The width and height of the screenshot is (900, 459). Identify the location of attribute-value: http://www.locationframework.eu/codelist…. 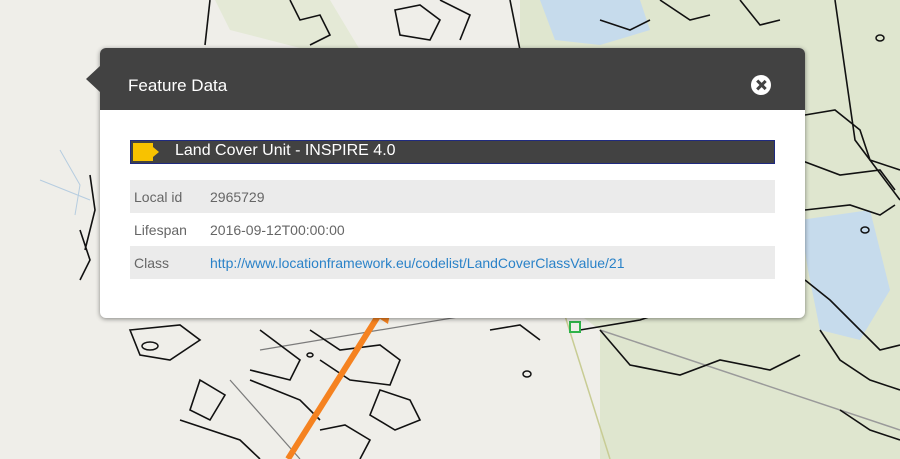
(417, 263).